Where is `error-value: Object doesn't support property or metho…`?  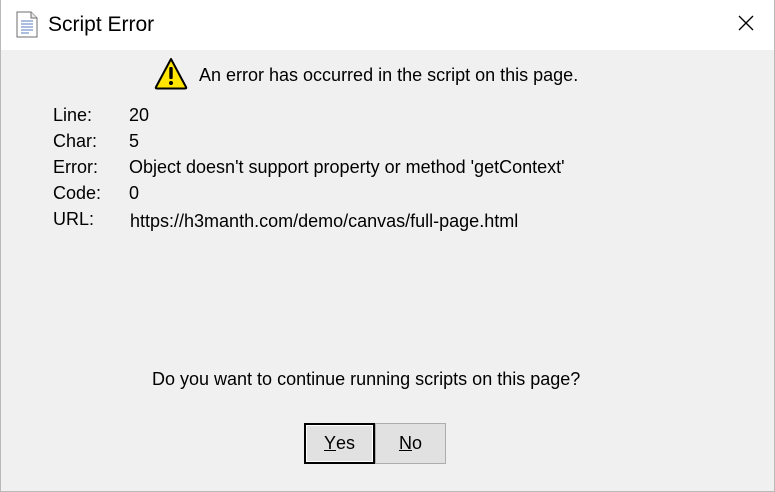 error-value: Object doesn't support property or metho… is located at coordinates (347, 167).